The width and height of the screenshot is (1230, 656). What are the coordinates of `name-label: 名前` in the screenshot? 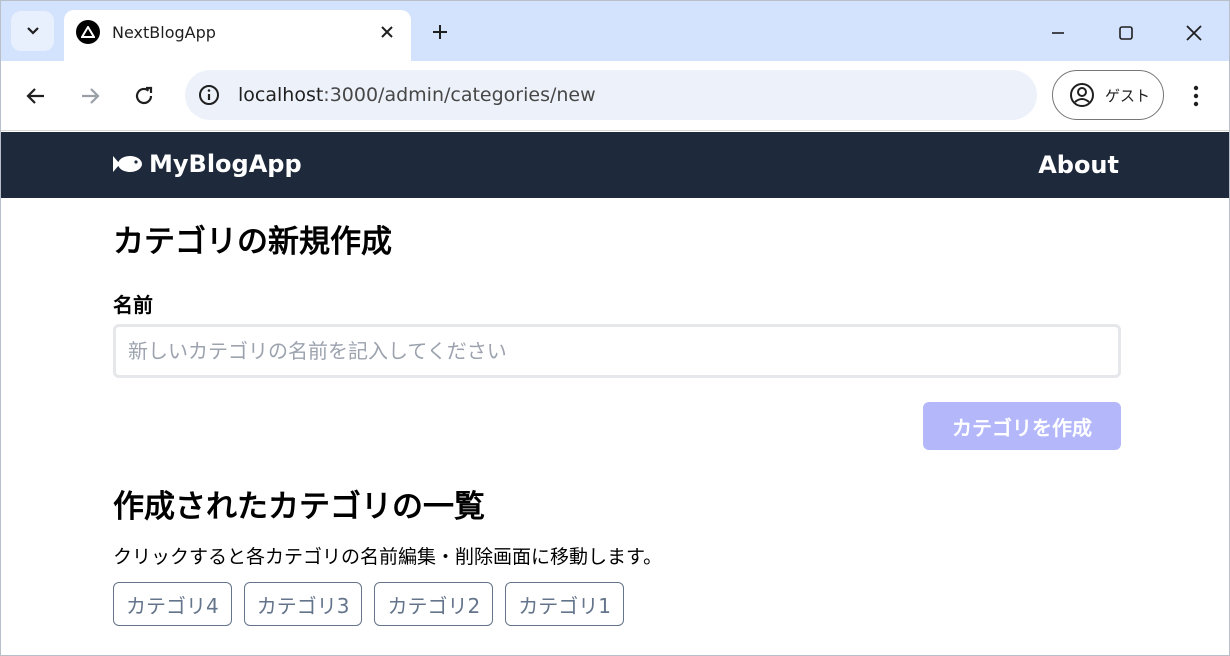 It's located at (133, 305).